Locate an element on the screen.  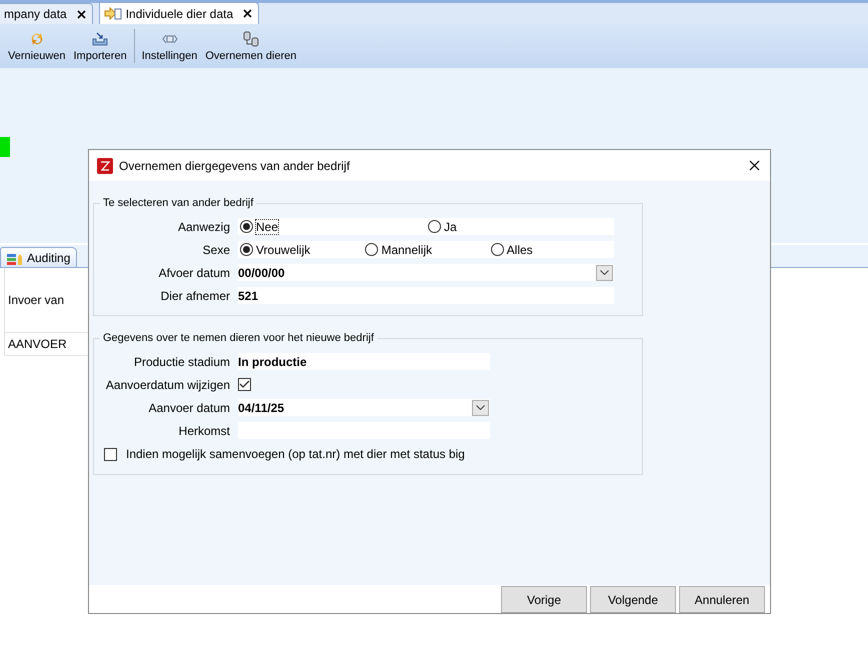
field-label: Aanvoer datum is located at coordinates (189, 407).